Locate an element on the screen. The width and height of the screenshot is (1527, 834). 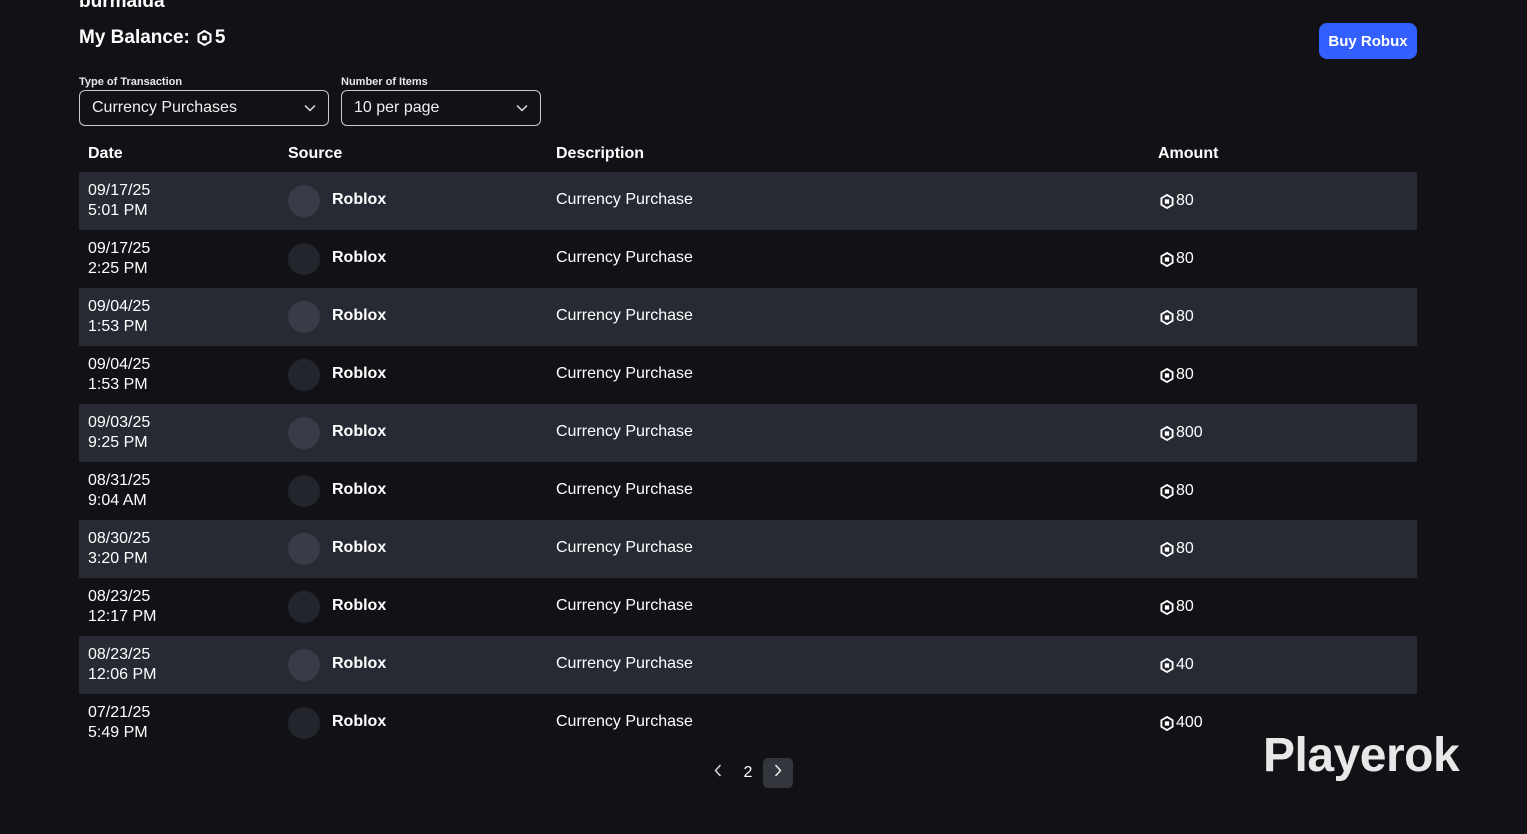
row-time: 1:53 PM is located at coordinates (118, 326).